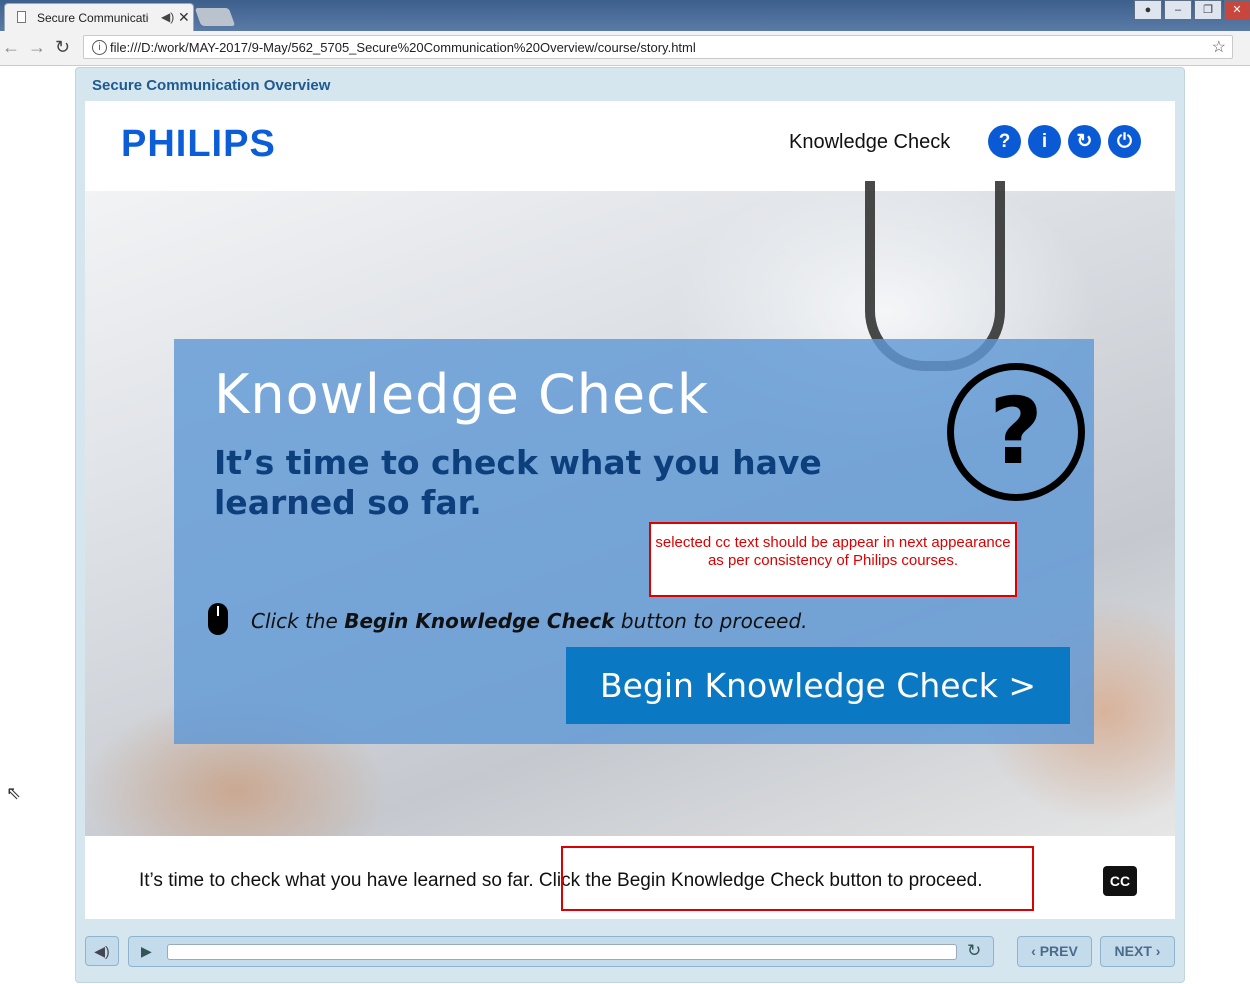 Image resolution: width=1250 pixels, height=984 pixels. Describe the element at coordinates (1237, 10) in the screenshot. I see `close-window-button: ✕` at that location.